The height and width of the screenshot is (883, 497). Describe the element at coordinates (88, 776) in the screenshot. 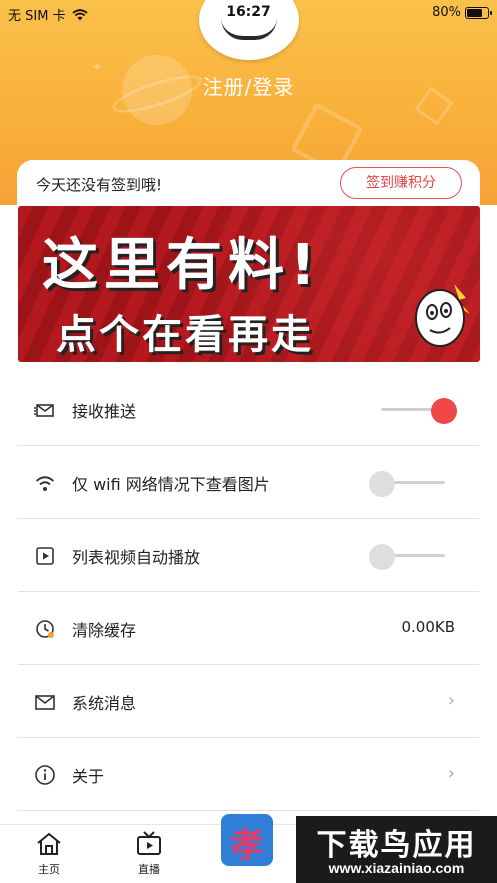

I see `setting-label: 关于` at that location.